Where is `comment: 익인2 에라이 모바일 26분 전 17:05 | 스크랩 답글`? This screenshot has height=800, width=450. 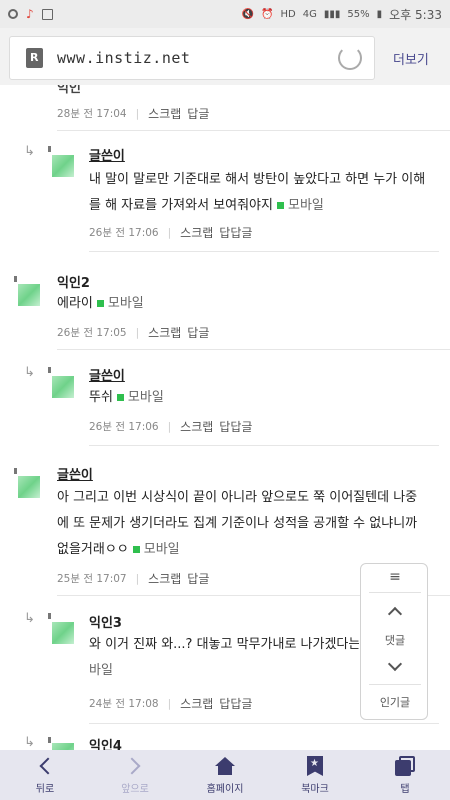
comment: 익인2 에라이 모바일 26분 전 17:05 | 스크랩 답글 is located at coordinates (225, 300).